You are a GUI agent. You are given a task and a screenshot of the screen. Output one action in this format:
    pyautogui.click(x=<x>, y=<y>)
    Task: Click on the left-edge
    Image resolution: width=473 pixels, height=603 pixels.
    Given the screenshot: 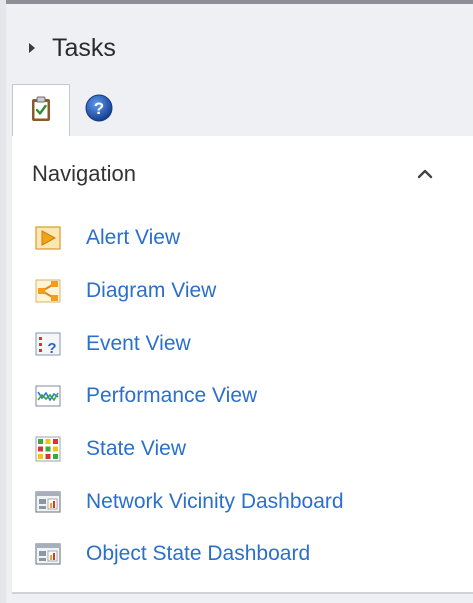 What is the action you would take?
    pyautogui.click(x=3, y=301)
    